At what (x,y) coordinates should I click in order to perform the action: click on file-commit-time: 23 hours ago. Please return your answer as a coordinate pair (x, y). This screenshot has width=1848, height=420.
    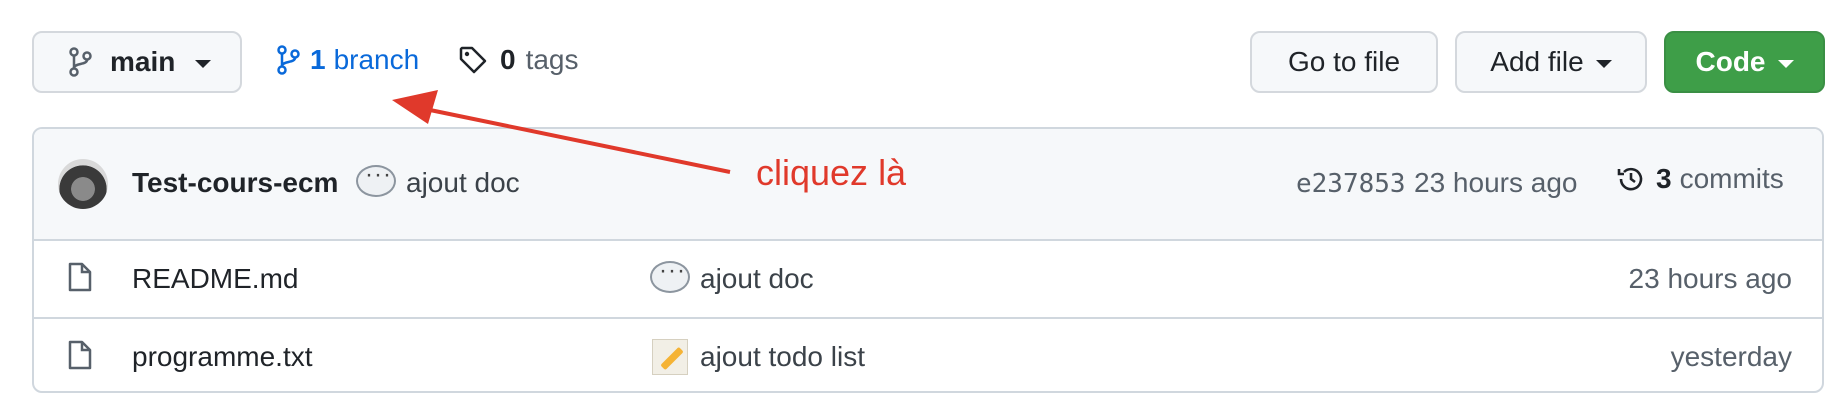
    Looking at the image, I should click on (1710, 278).